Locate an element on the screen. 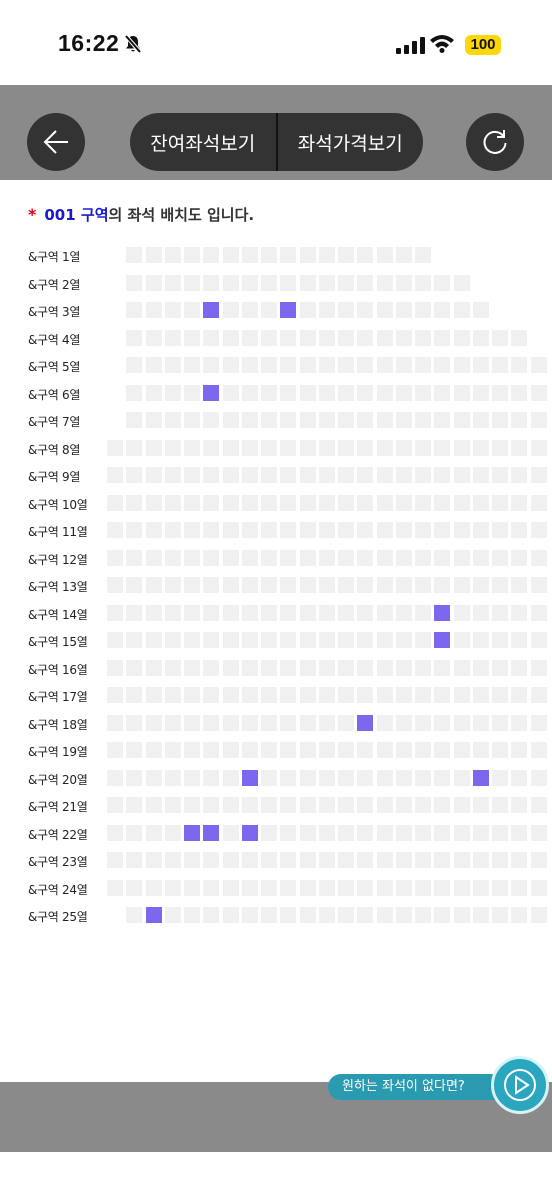 The height and width of the screenshot is (1200, 552). seat-price-button: 좌석가격보기 is located at coordinates (351, 142).